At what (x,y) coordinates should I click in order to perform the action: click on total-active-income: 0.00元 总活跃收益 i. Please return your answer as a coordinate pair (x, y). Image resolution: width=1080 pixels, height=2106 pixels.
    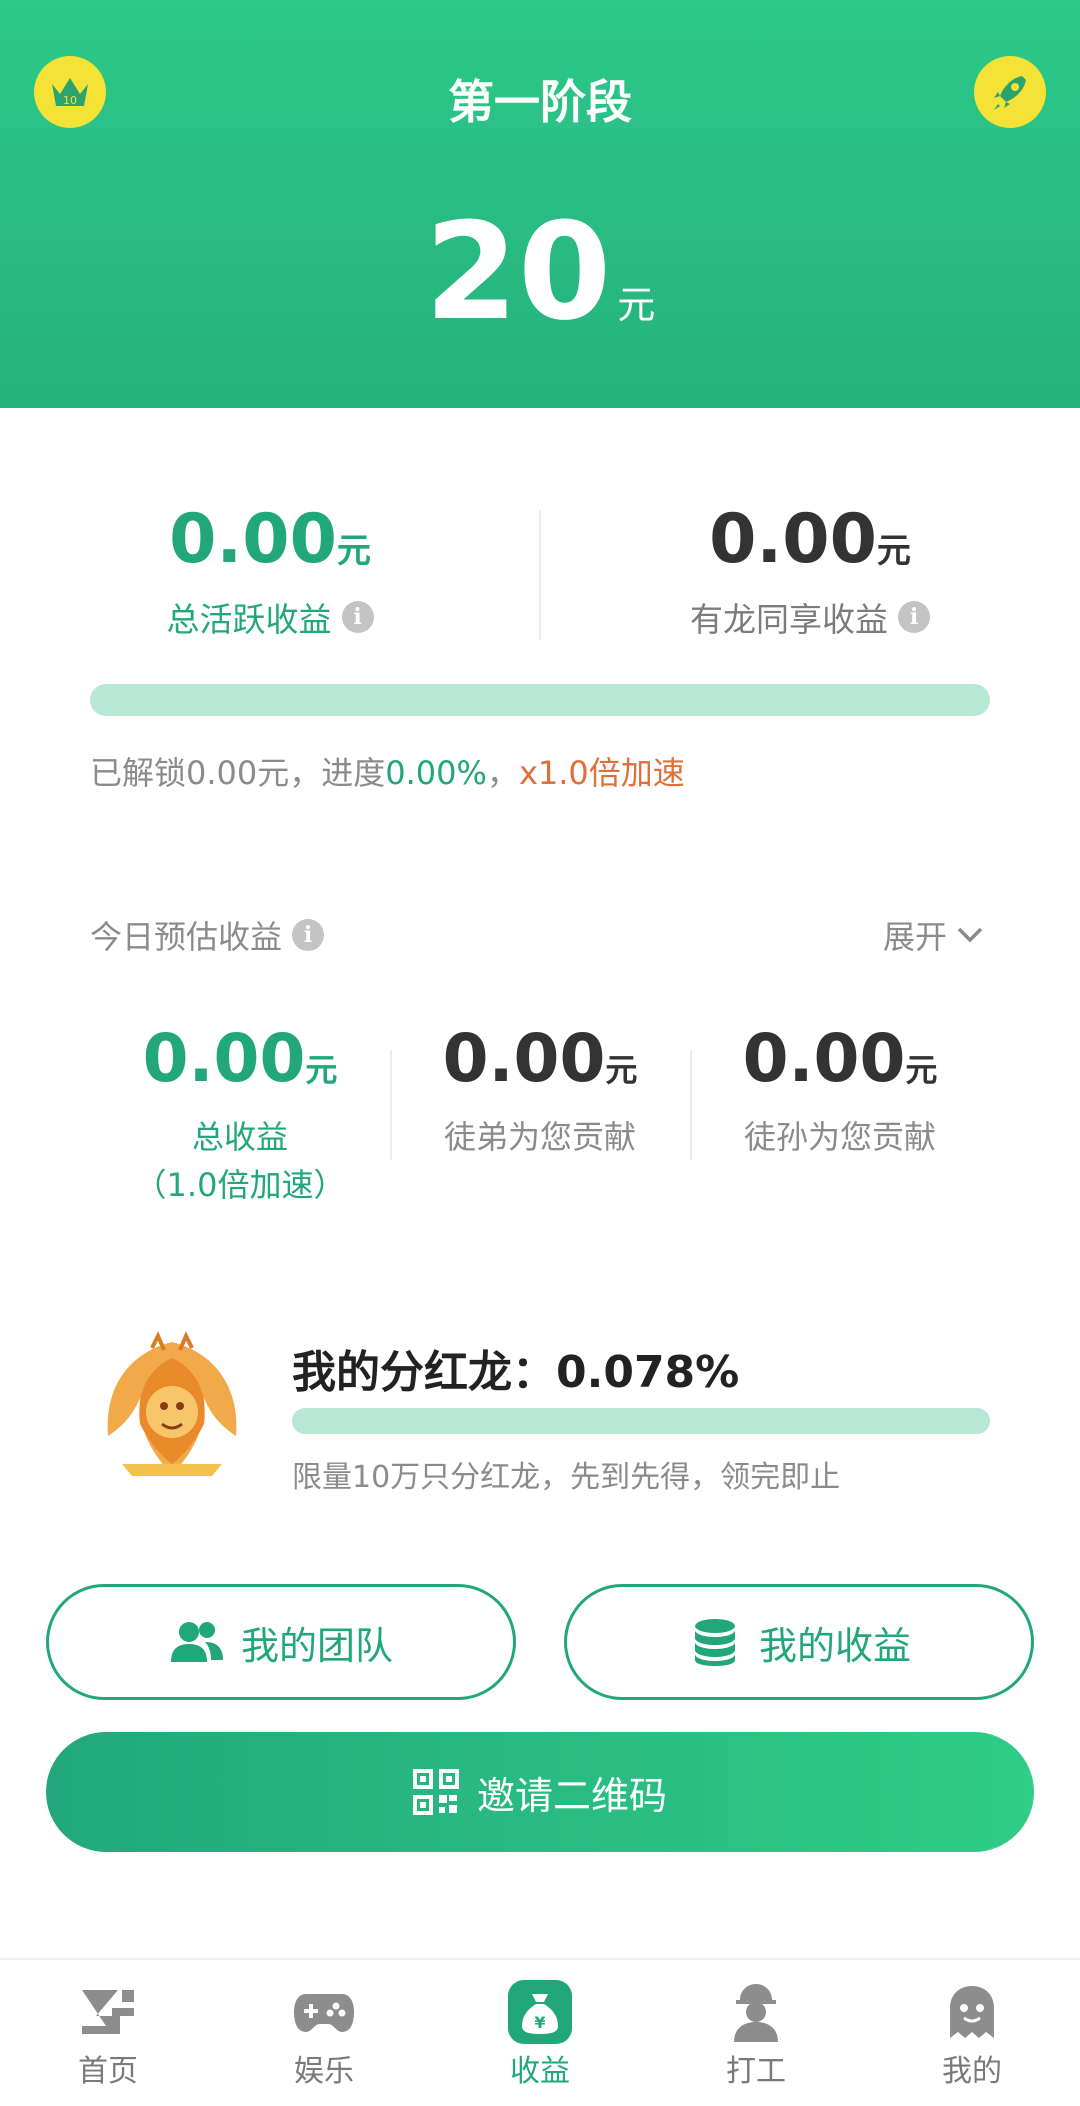
    Looking at the image, I should click on (270, 570).